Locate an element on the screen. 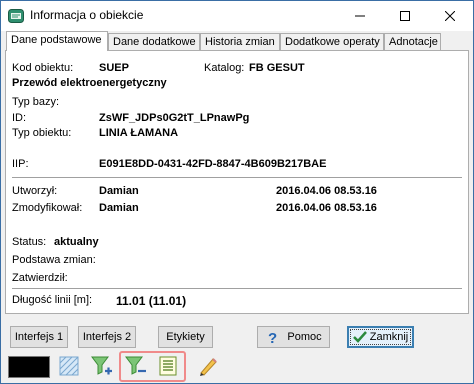 The width and height of the screenshot is (474, 384). etykiety-button: Etykiety is located at coordinates (185, 337).